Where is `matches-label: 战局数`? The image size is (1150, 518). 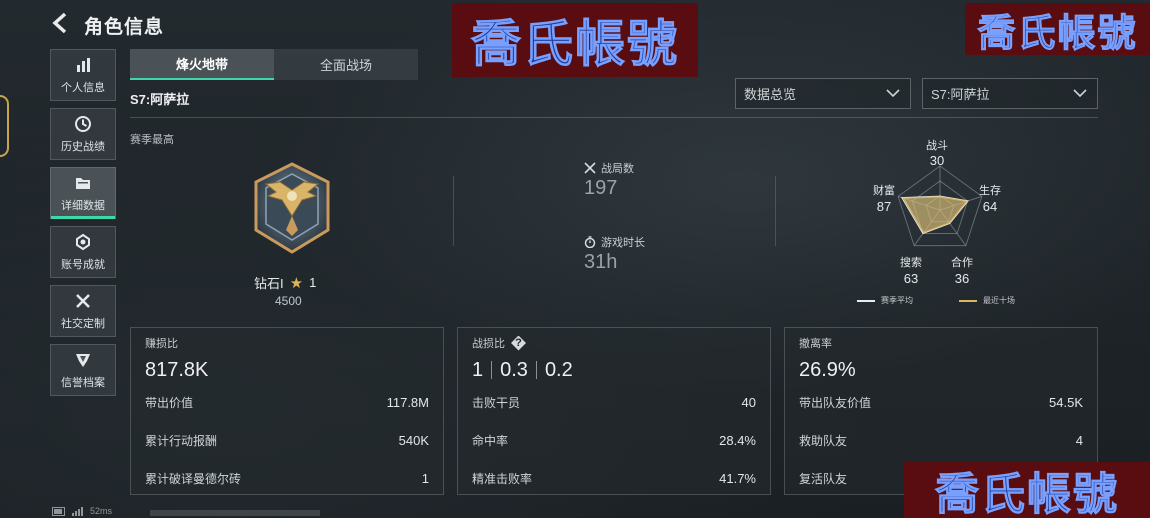 matches-label: 战局数 is located at coordinates (609, 168).